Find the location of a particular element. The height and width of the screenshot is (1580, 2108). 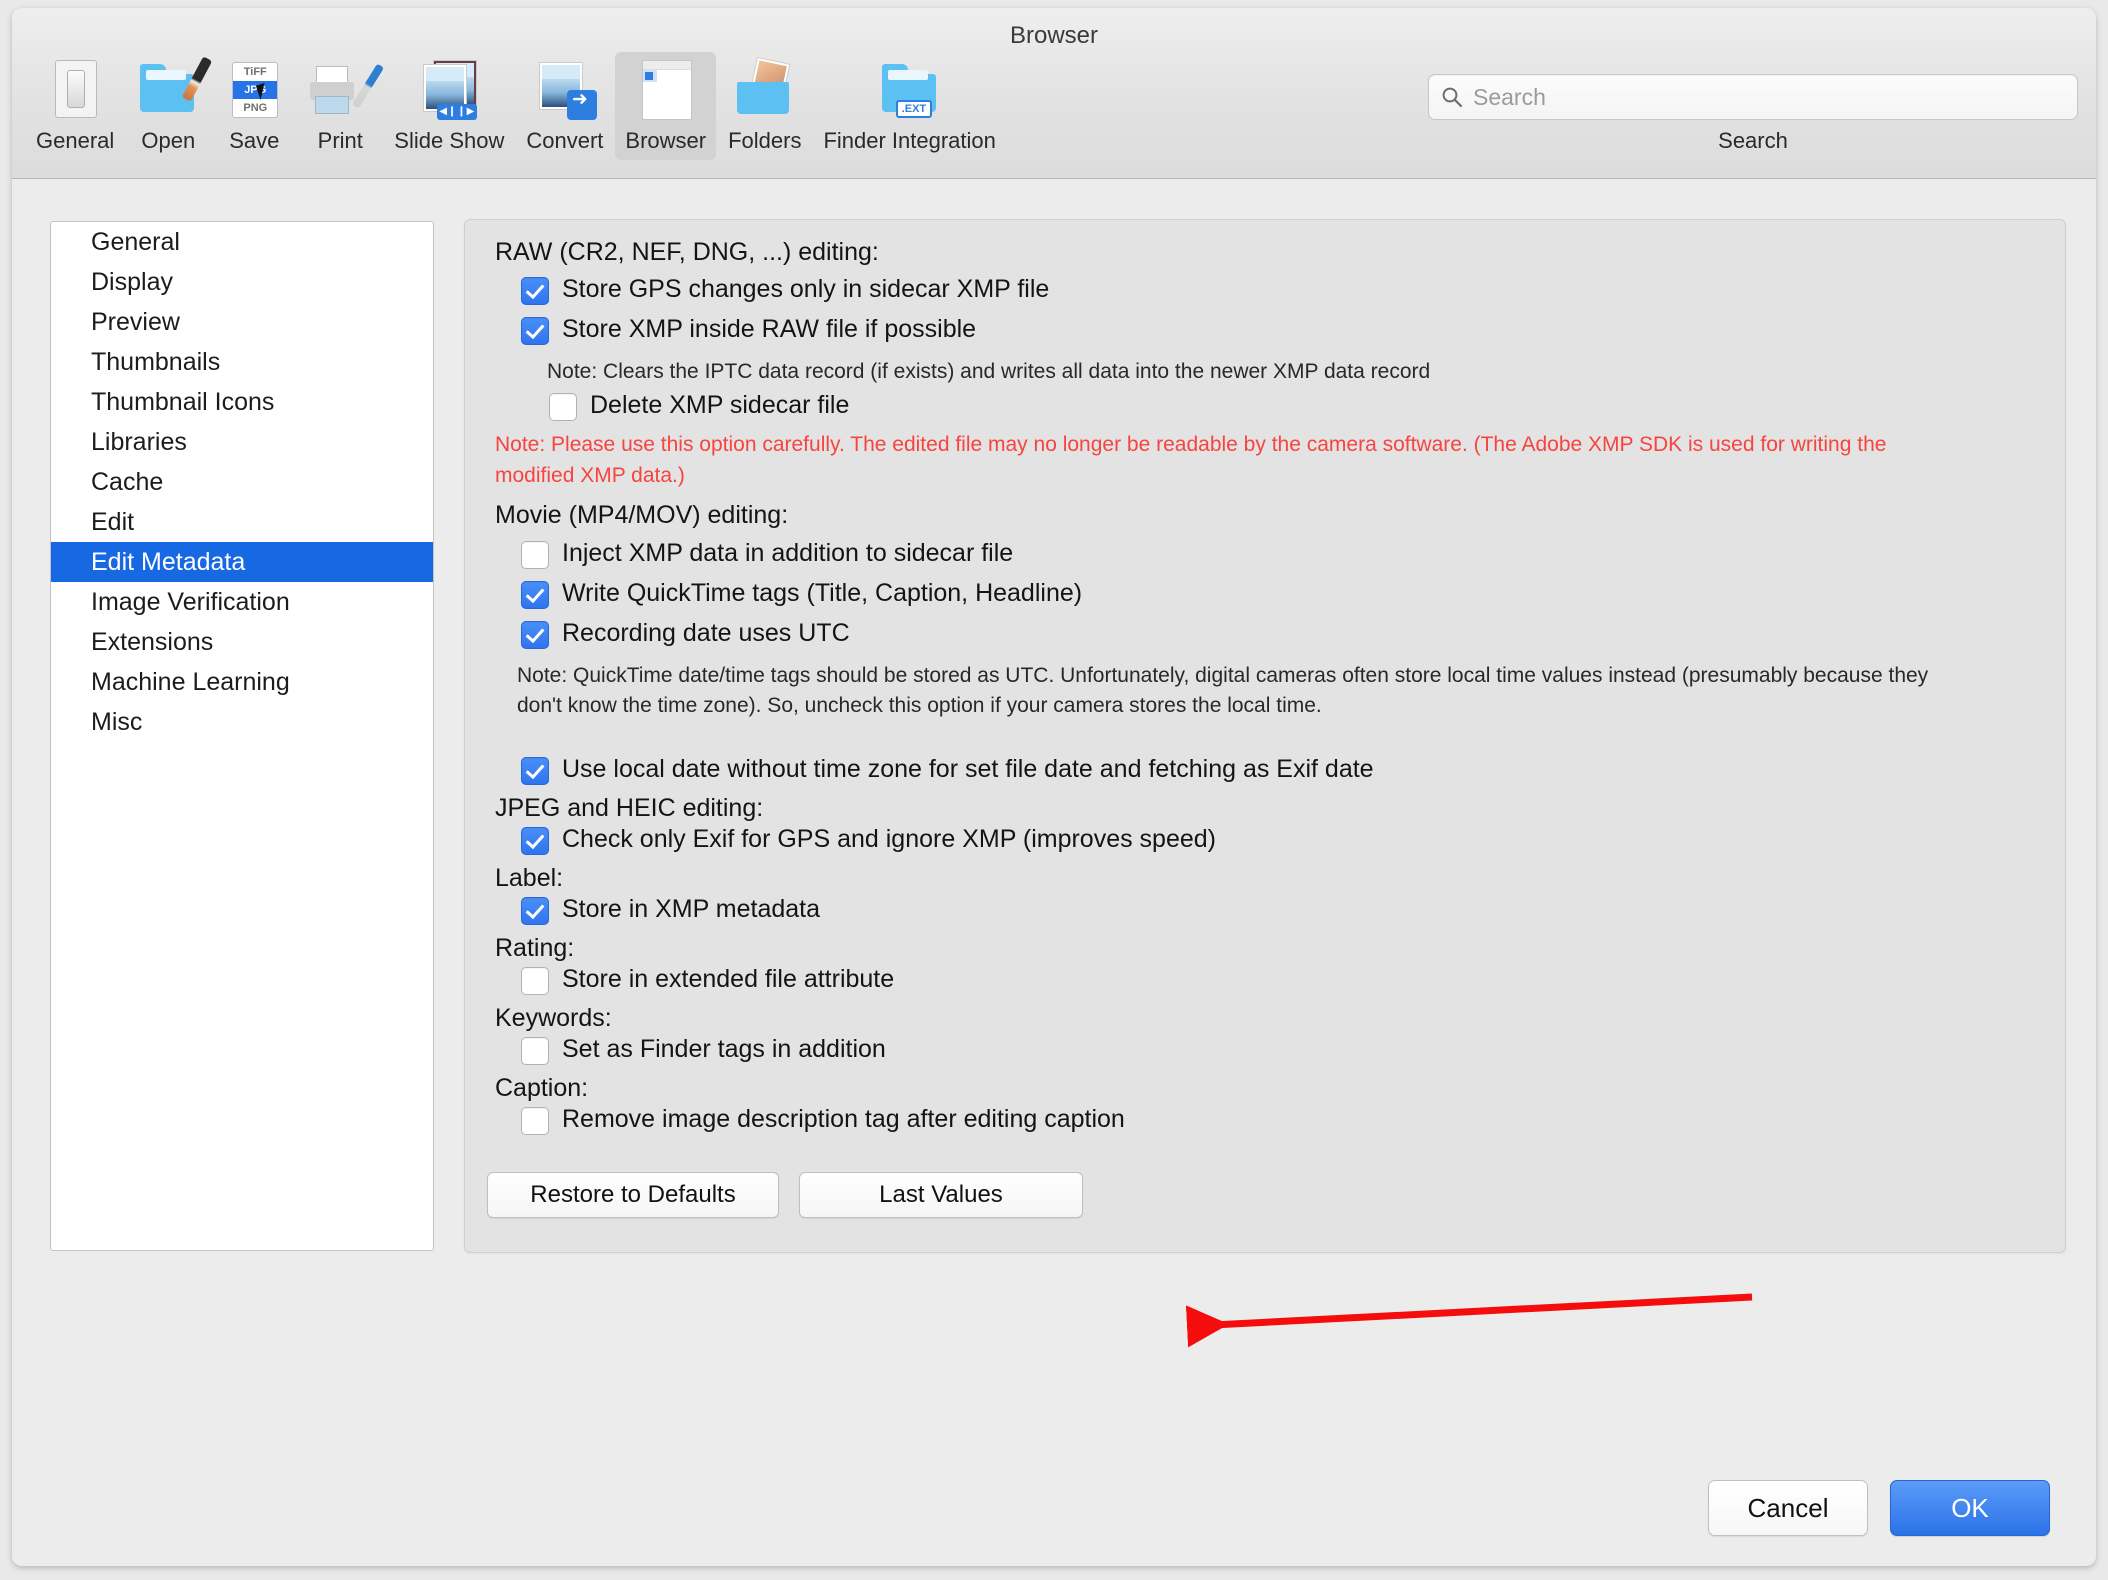

checkbox-row-finder-tags: Set as Finder tags in addition is located at coordinates (703, 1049).